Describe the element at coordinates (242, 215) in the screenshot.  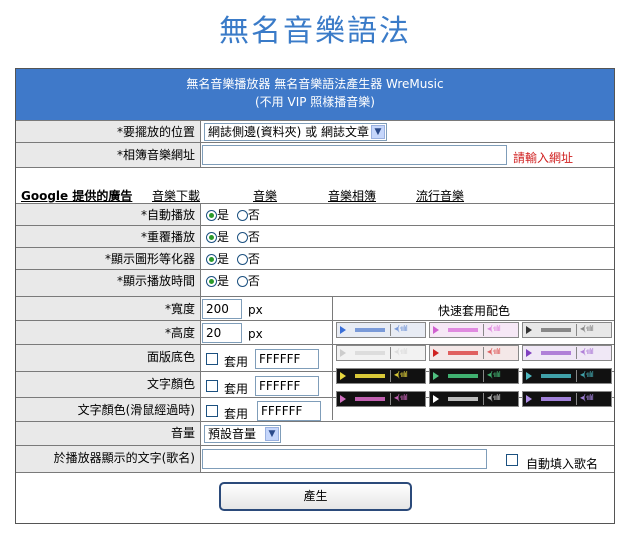
I see `autoplay-no-radio` at that location.